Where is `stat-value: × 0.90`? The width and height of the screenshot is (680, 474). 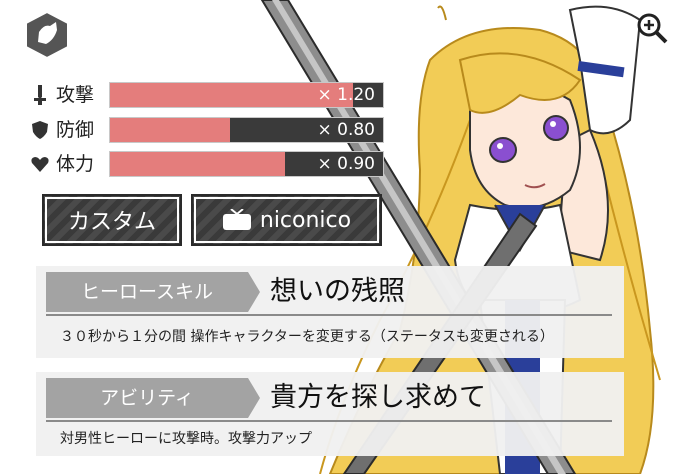
stat-value: × 0.90 is located at coordinates (346, 164).